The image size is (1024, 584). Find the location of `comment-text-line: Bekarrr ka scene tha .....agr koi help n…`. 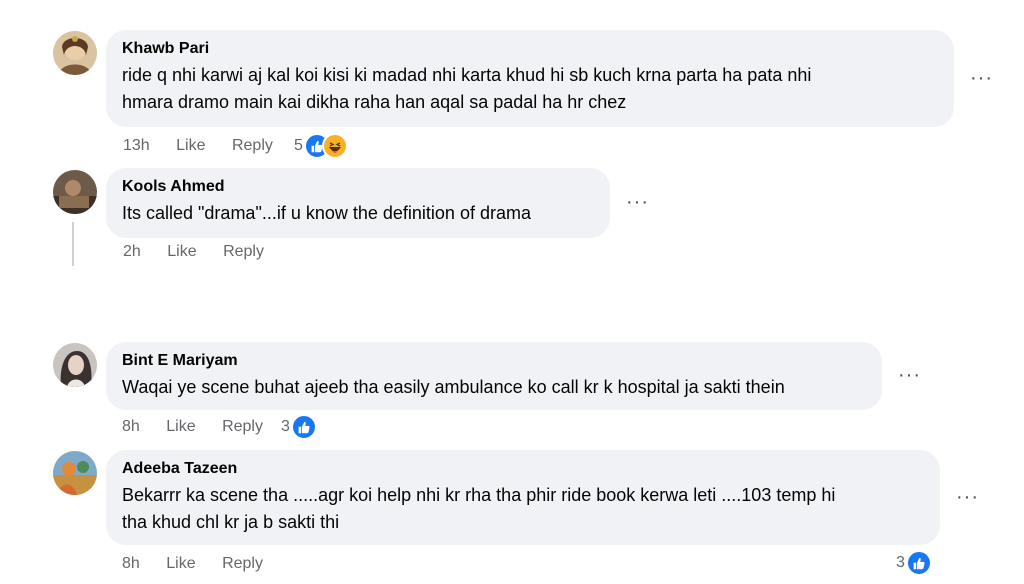

comment-text-line: Bekarrr ka scene tha .....agr koi help n… is located at coordinates (479, 495).